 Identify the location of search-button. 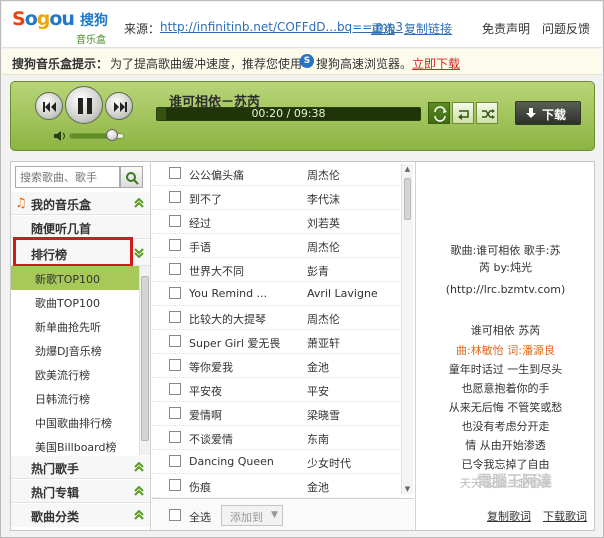
(131, 177).